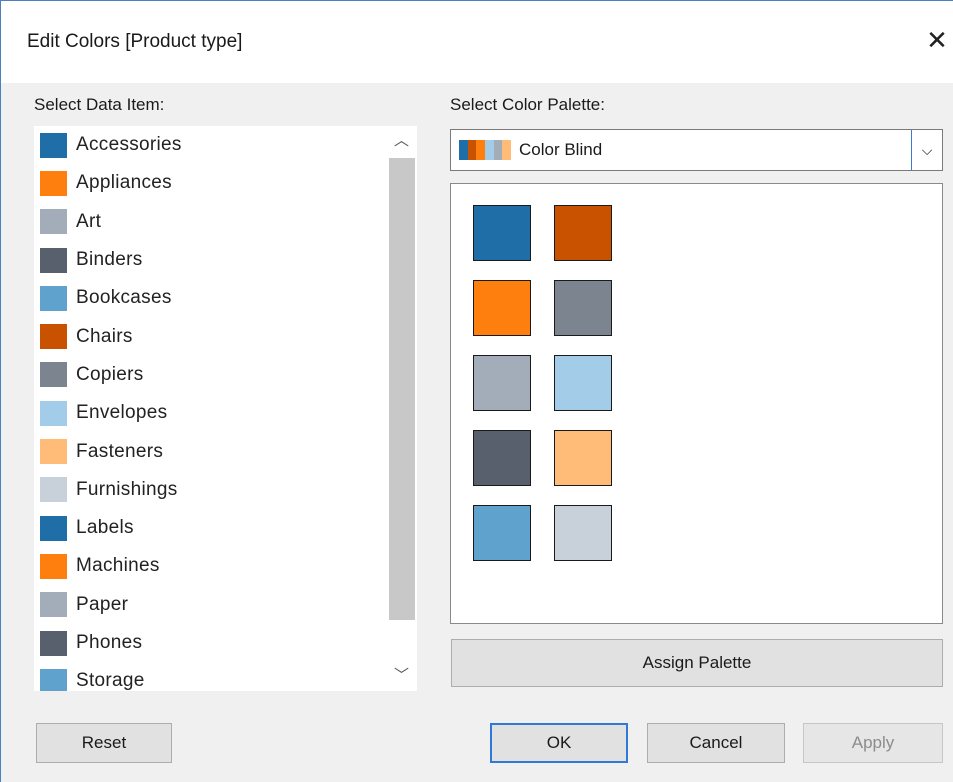 The height and width of the screenshot is (782, 953). I want to click on list-item: Bookcases, so click(210, 298).